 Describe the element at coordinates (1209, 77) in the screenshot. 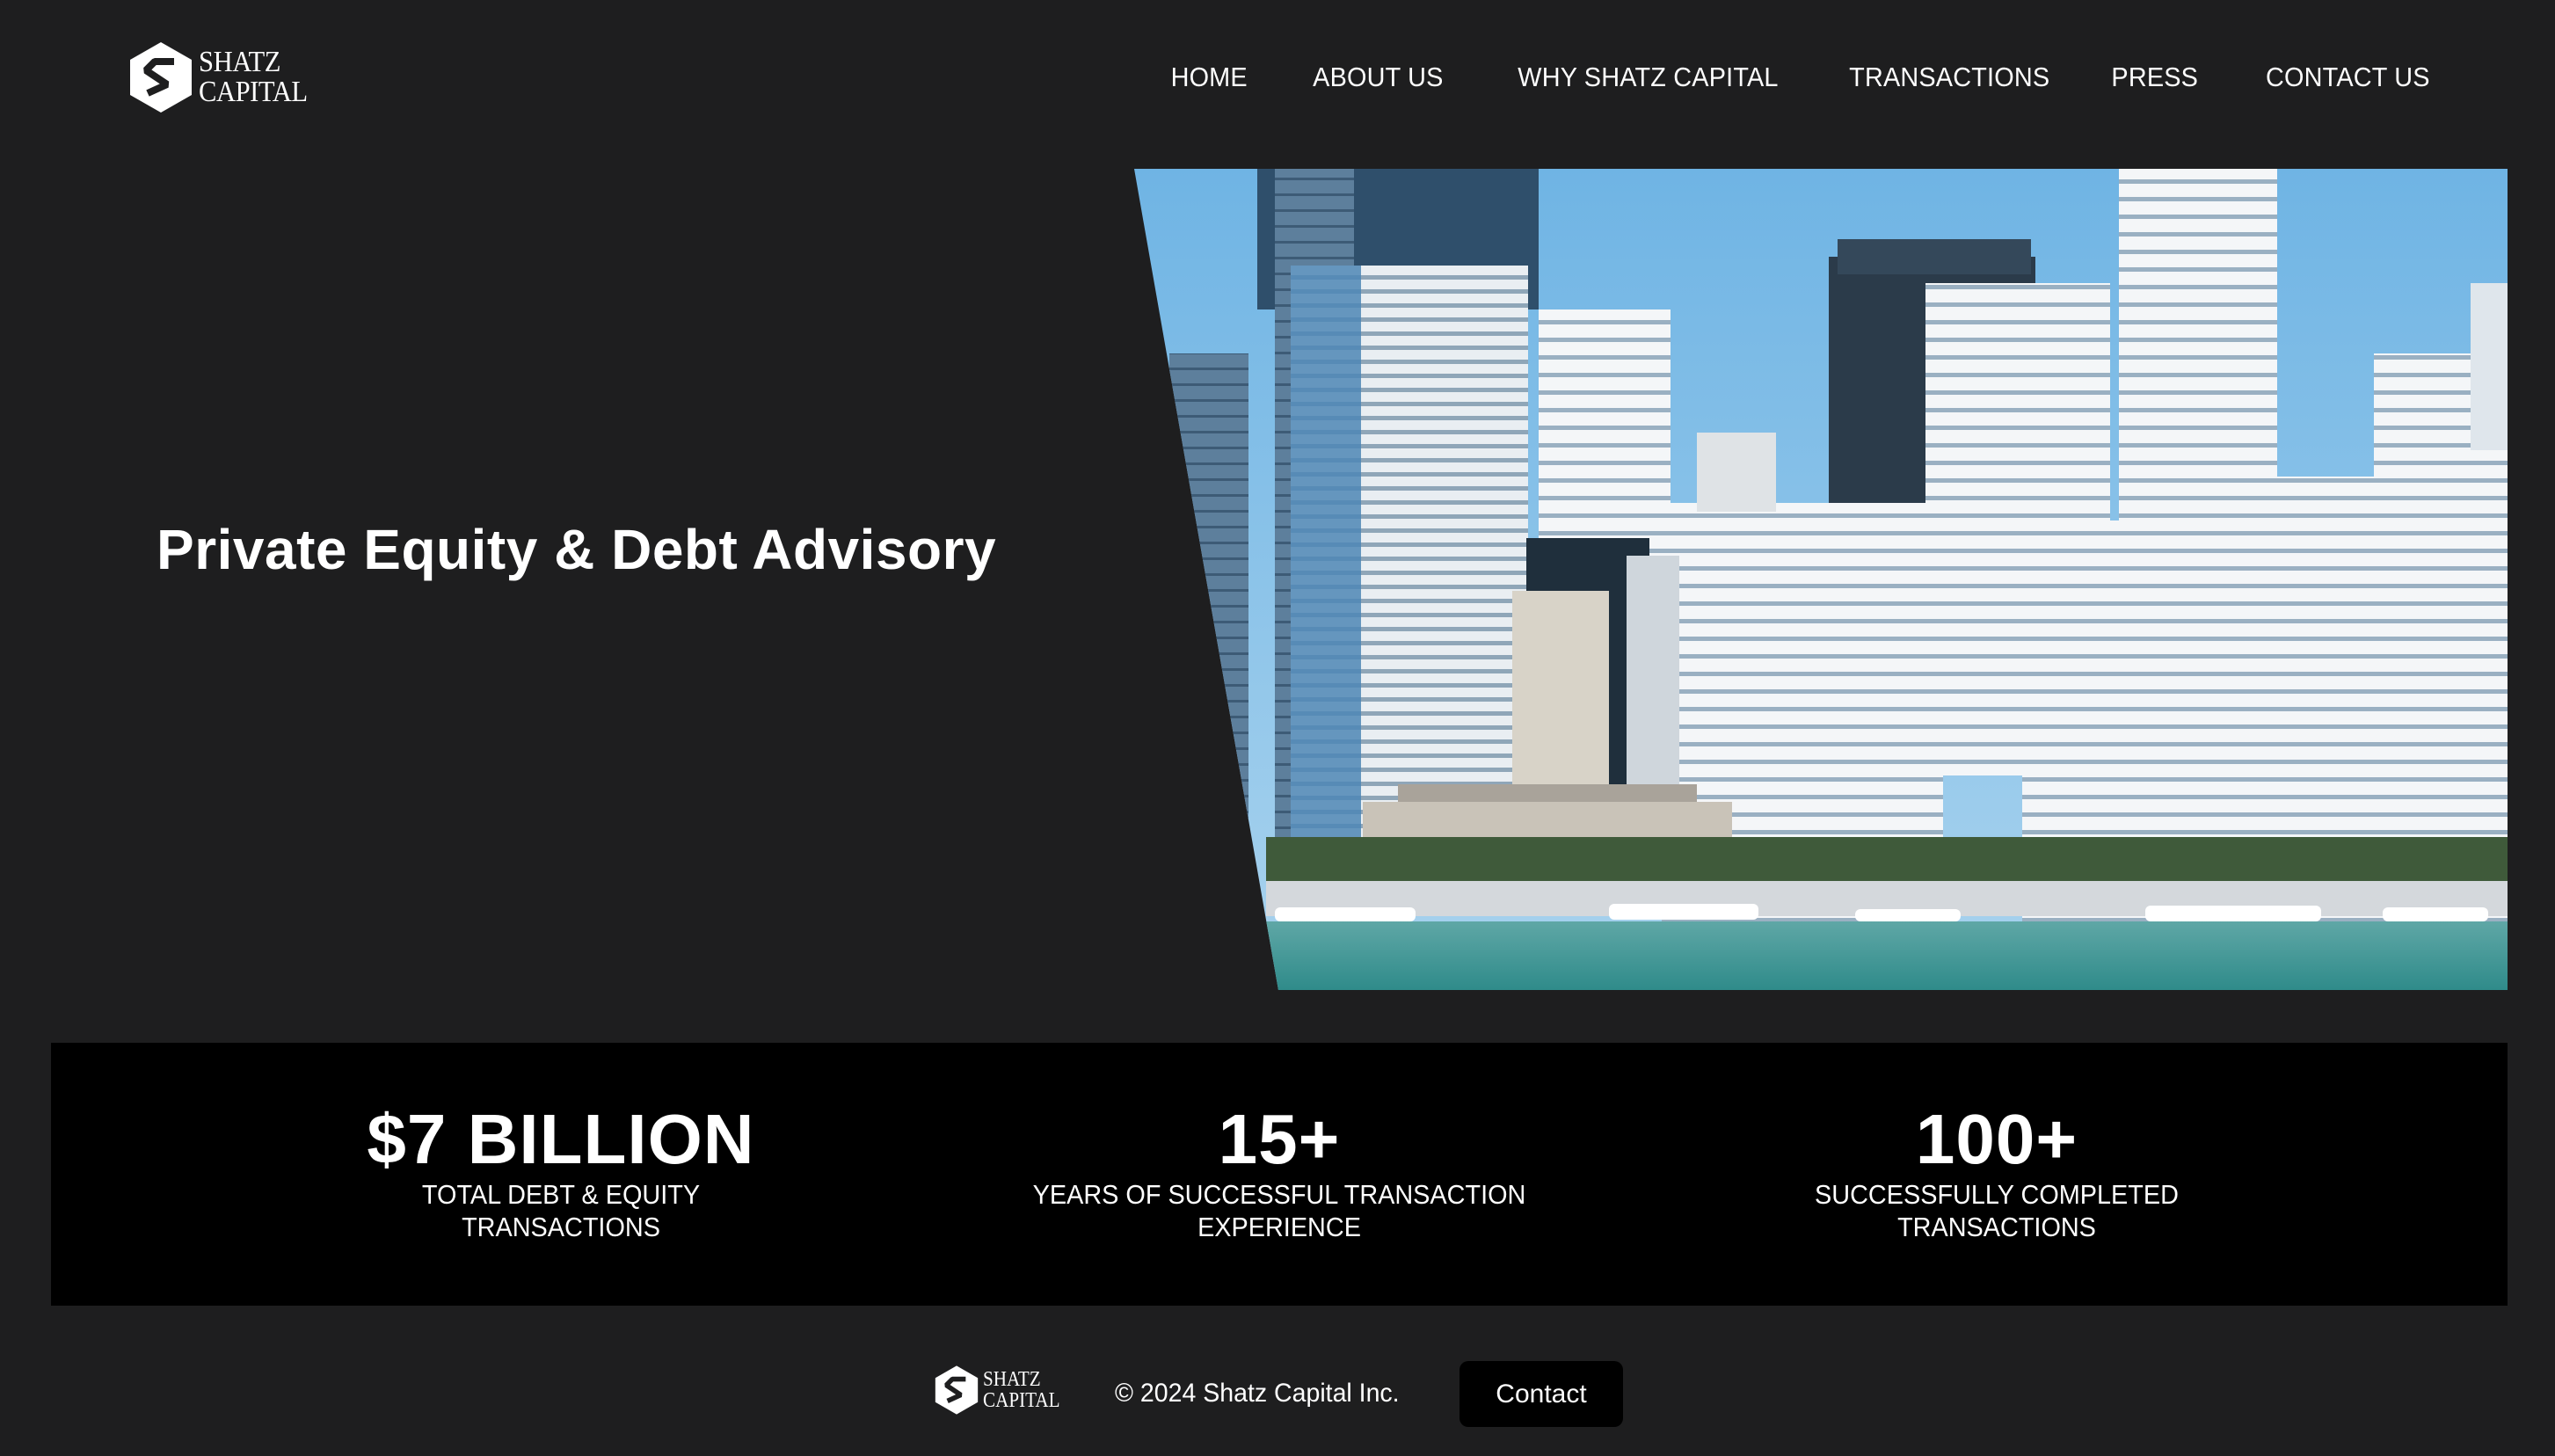

I see `nav-home: HOME` at that location.